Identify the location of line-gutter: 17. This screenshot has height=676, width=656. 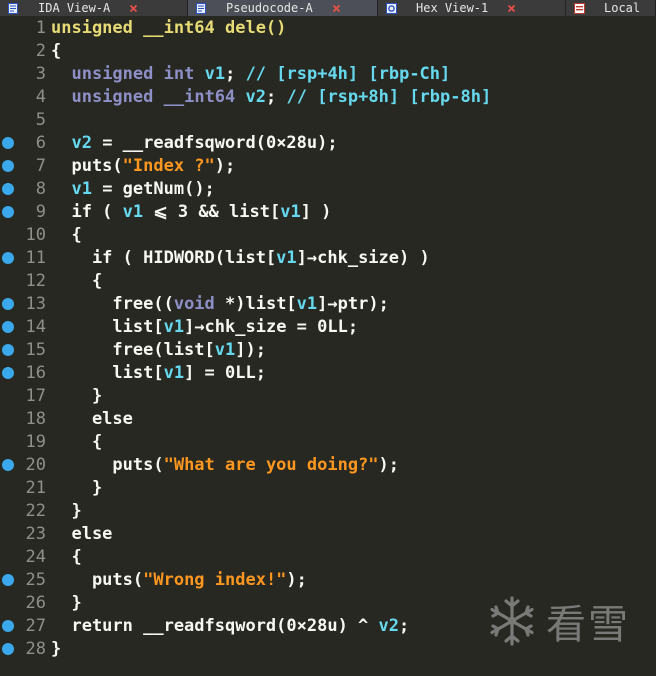
(24, 396).